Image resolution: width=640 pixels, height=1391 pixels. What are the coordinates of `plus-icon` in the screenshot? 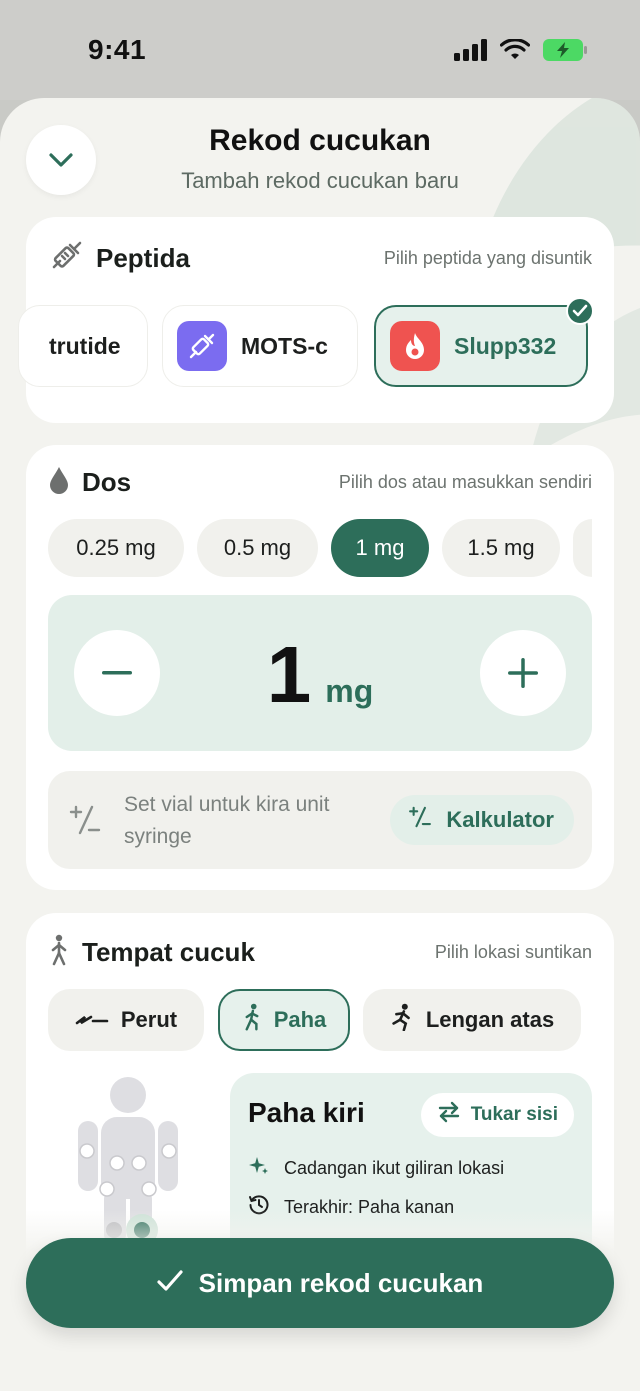 It's located at (523, 673).